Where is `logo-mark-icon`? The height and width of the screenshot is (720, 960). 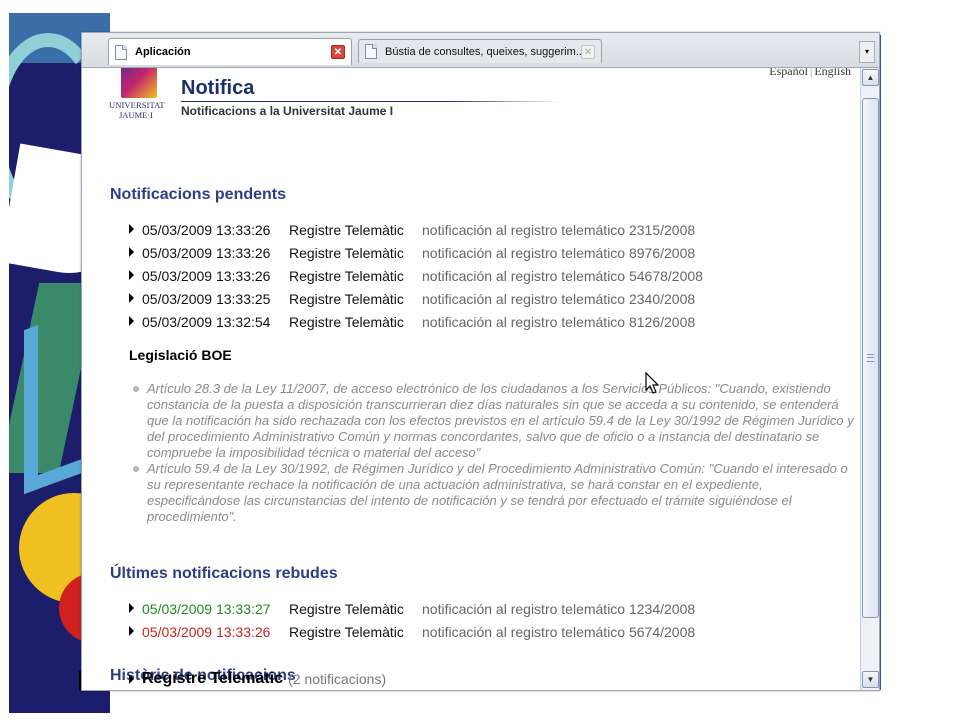 logo-mark-icon is located at coordinates (139, 83).